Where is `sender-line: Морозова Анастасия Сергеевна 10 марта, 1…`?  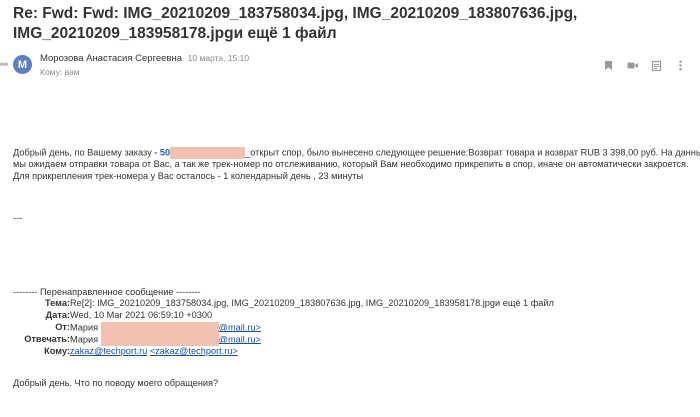 sender-line: Морозова Анастасия Сергеевна 10 марта, 1… is located at coordinates (144, 58).